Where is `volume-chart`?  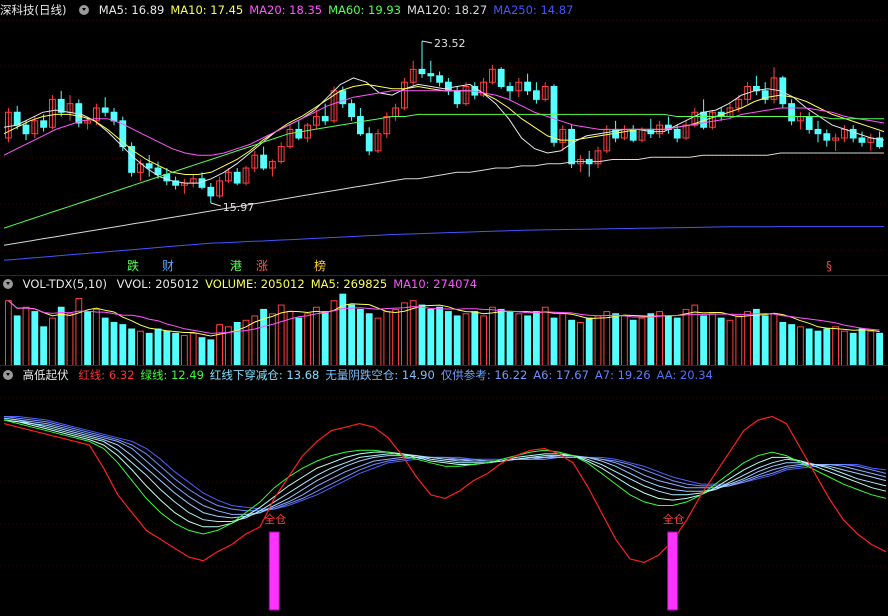 volume-chart is located at coordinates (444, 321).